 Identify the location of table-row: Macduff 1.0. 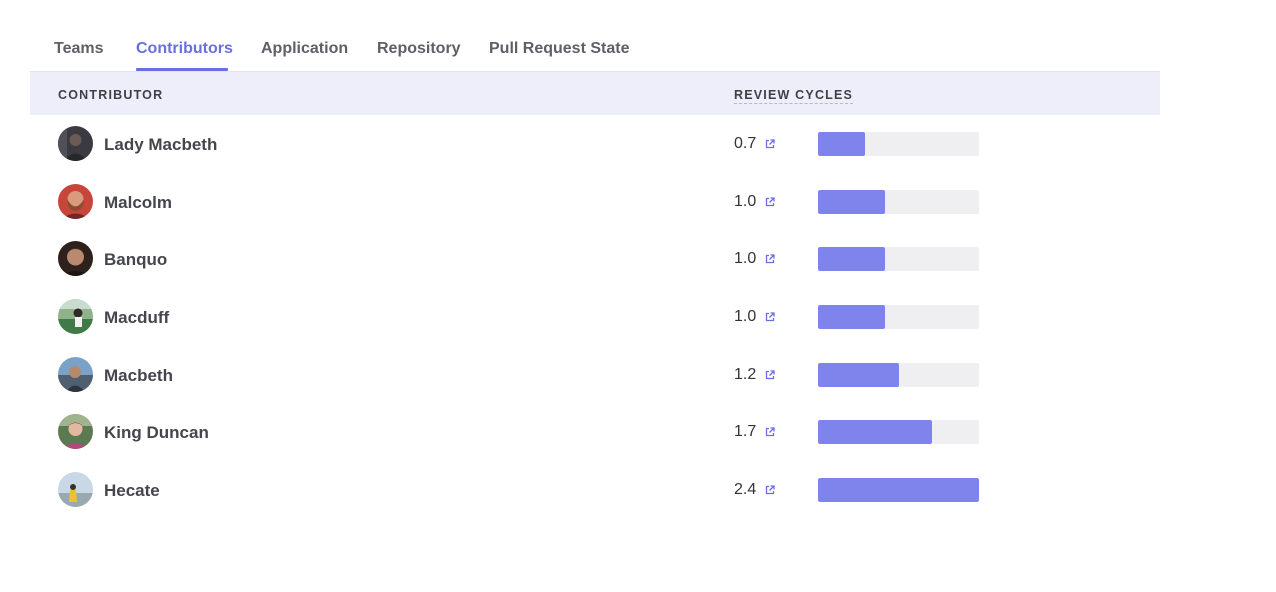
(595, 317).